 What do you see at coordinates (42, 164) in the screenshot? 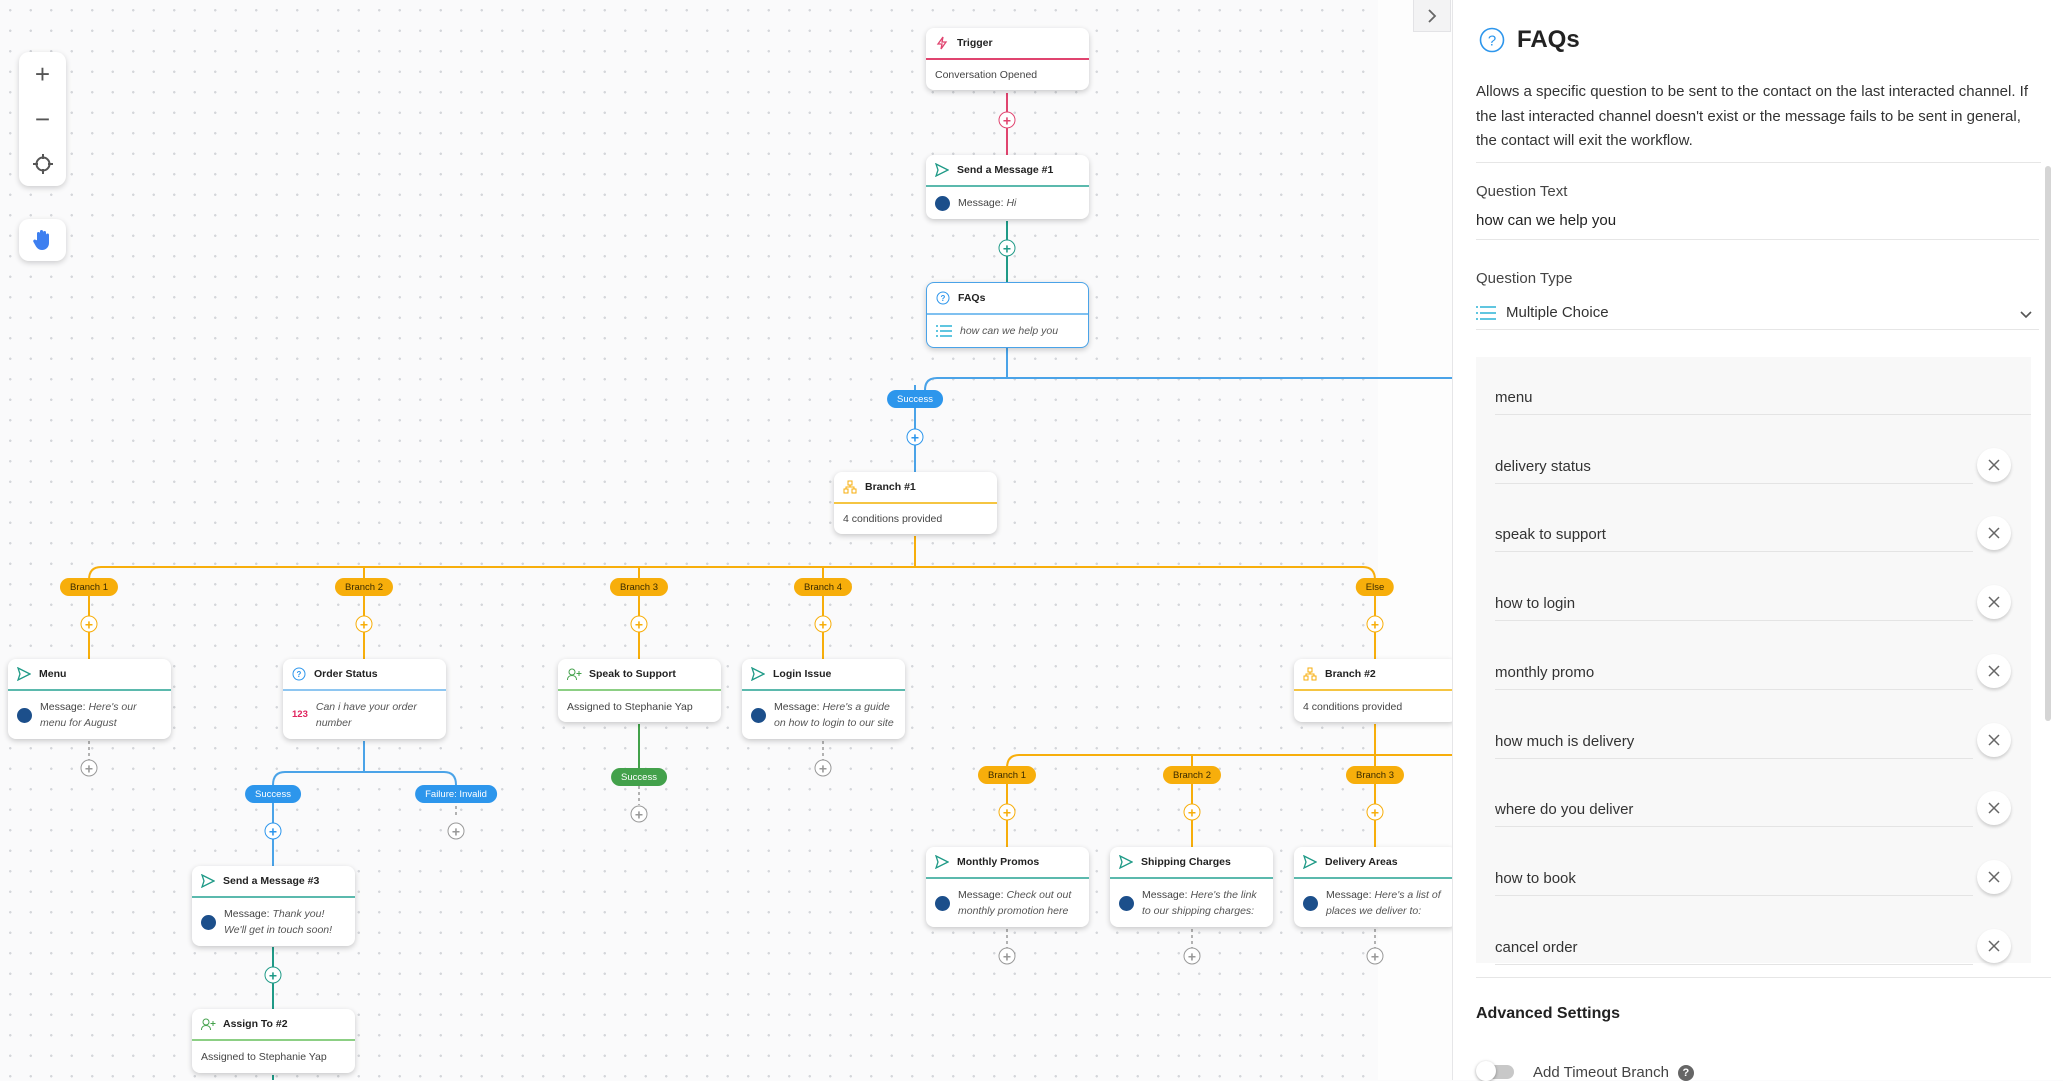
I see `recenter-button` at bounding box center [42, 164].